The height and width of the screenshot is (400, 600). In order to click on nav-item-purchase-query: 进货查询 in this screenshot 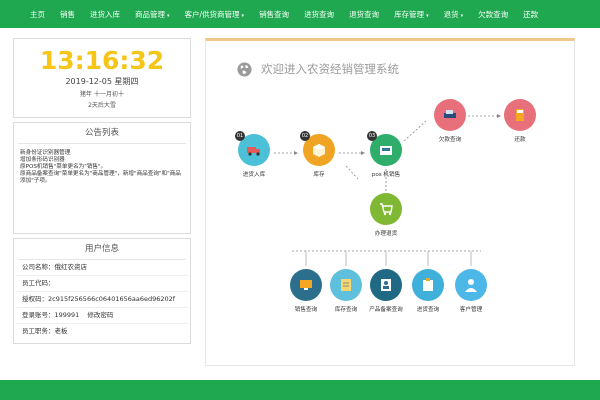, I will do `click(319, 14)`.